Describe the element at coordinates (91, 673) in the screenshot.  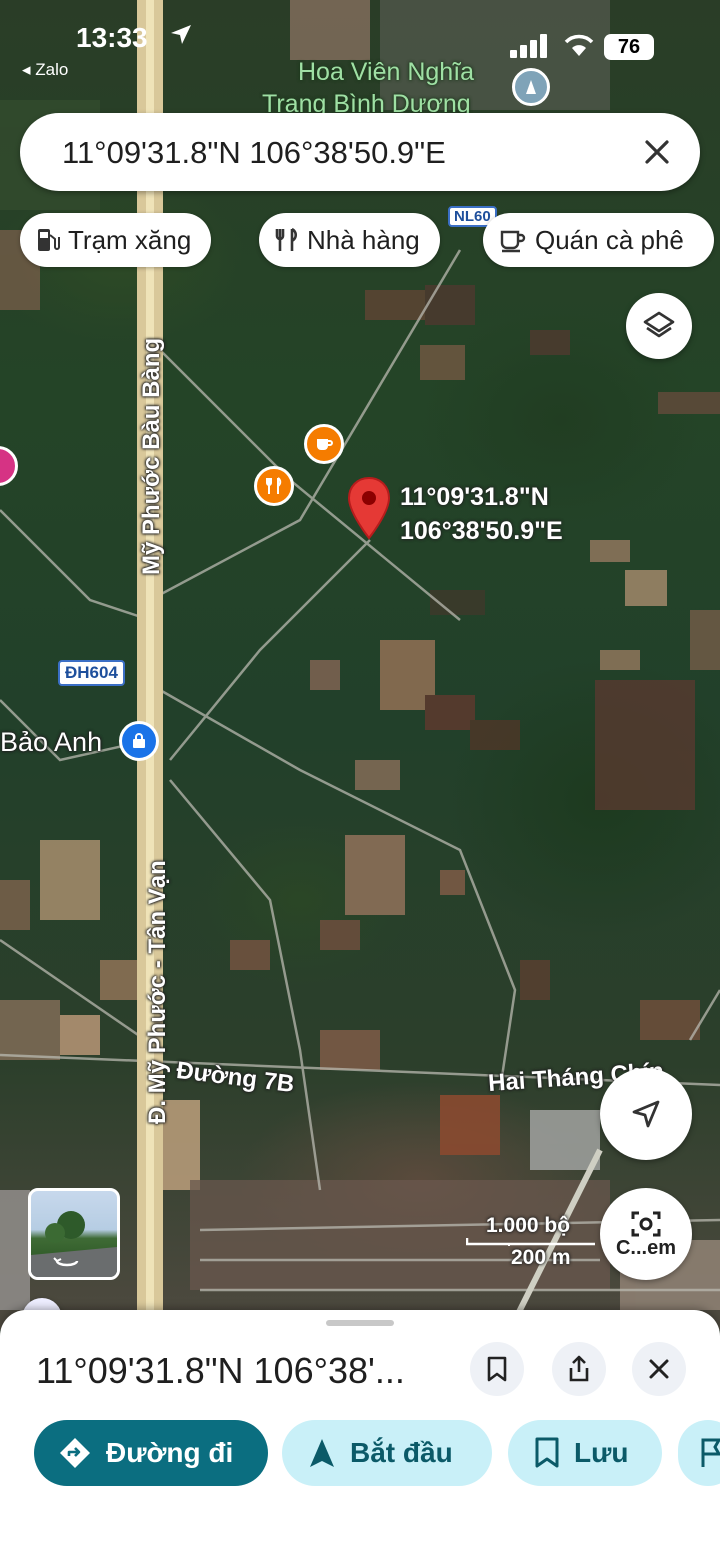
I see `route-shield-dh604: ĐH604` at that location.